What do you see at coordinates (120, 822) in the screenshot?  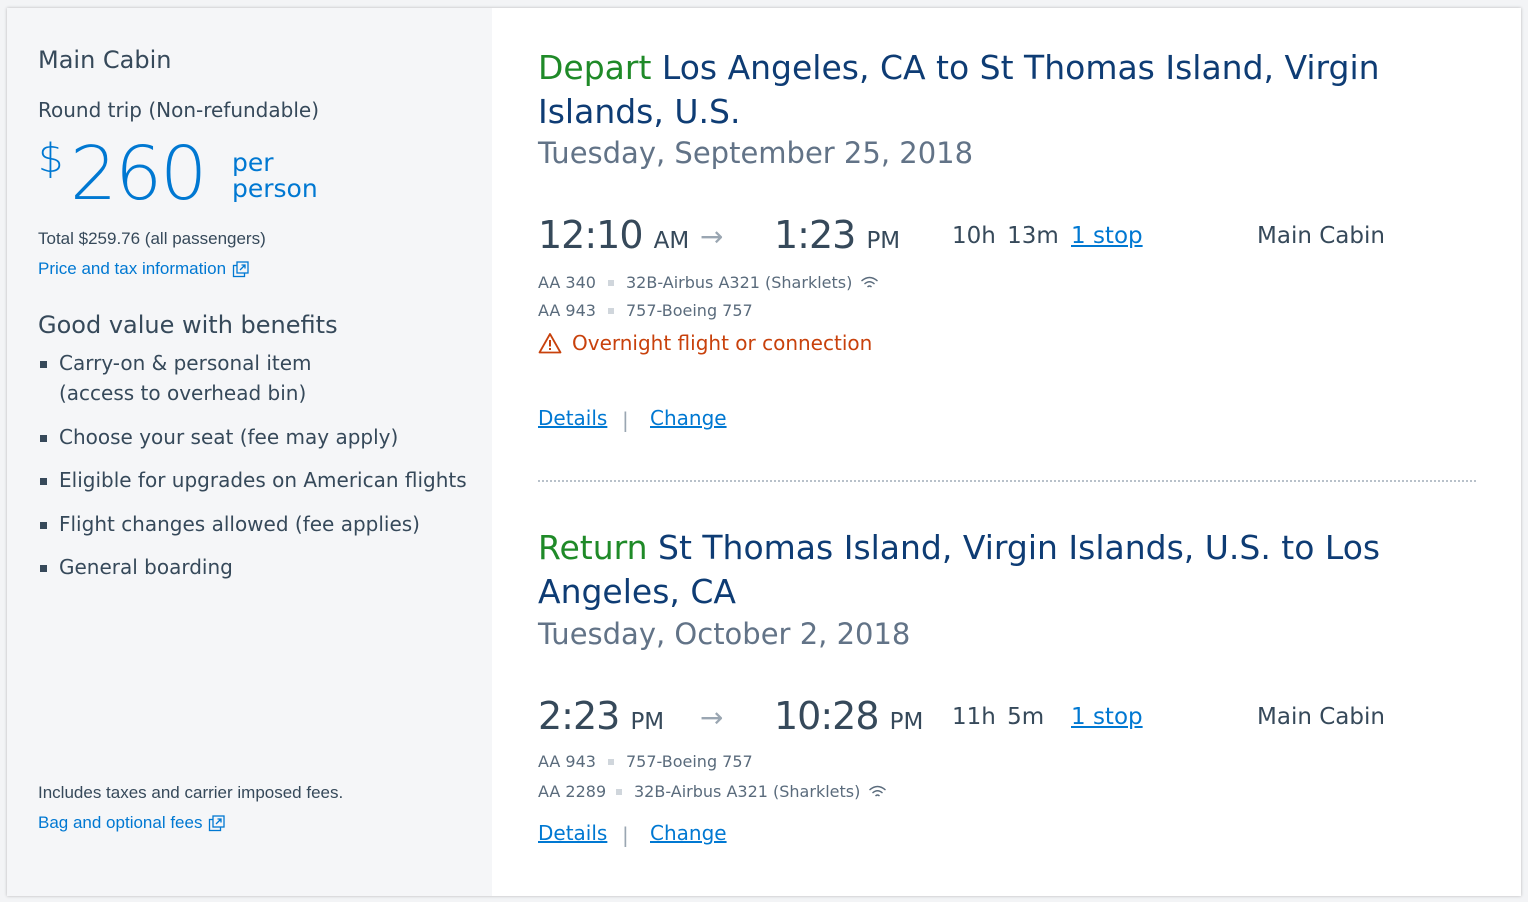 I see `bag-fees-link-label: Bag and optional fees` at bounding box center [120, 822].